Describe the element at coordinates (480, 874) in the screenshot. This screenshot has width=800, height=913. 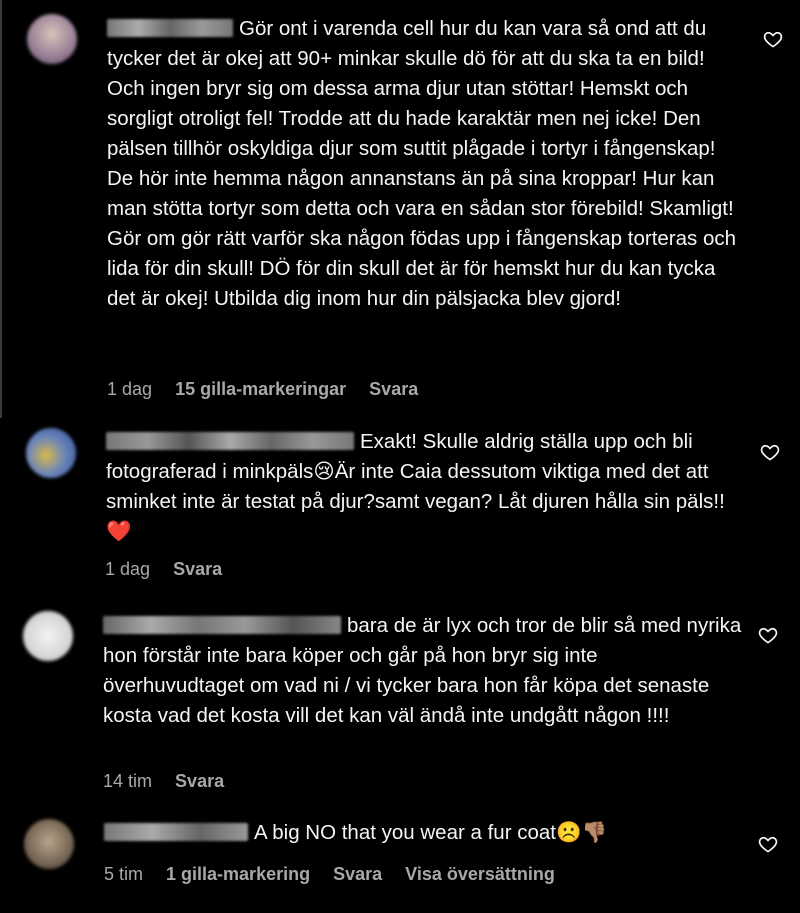
I see `see-translation-button: Visa översättning` at that location.